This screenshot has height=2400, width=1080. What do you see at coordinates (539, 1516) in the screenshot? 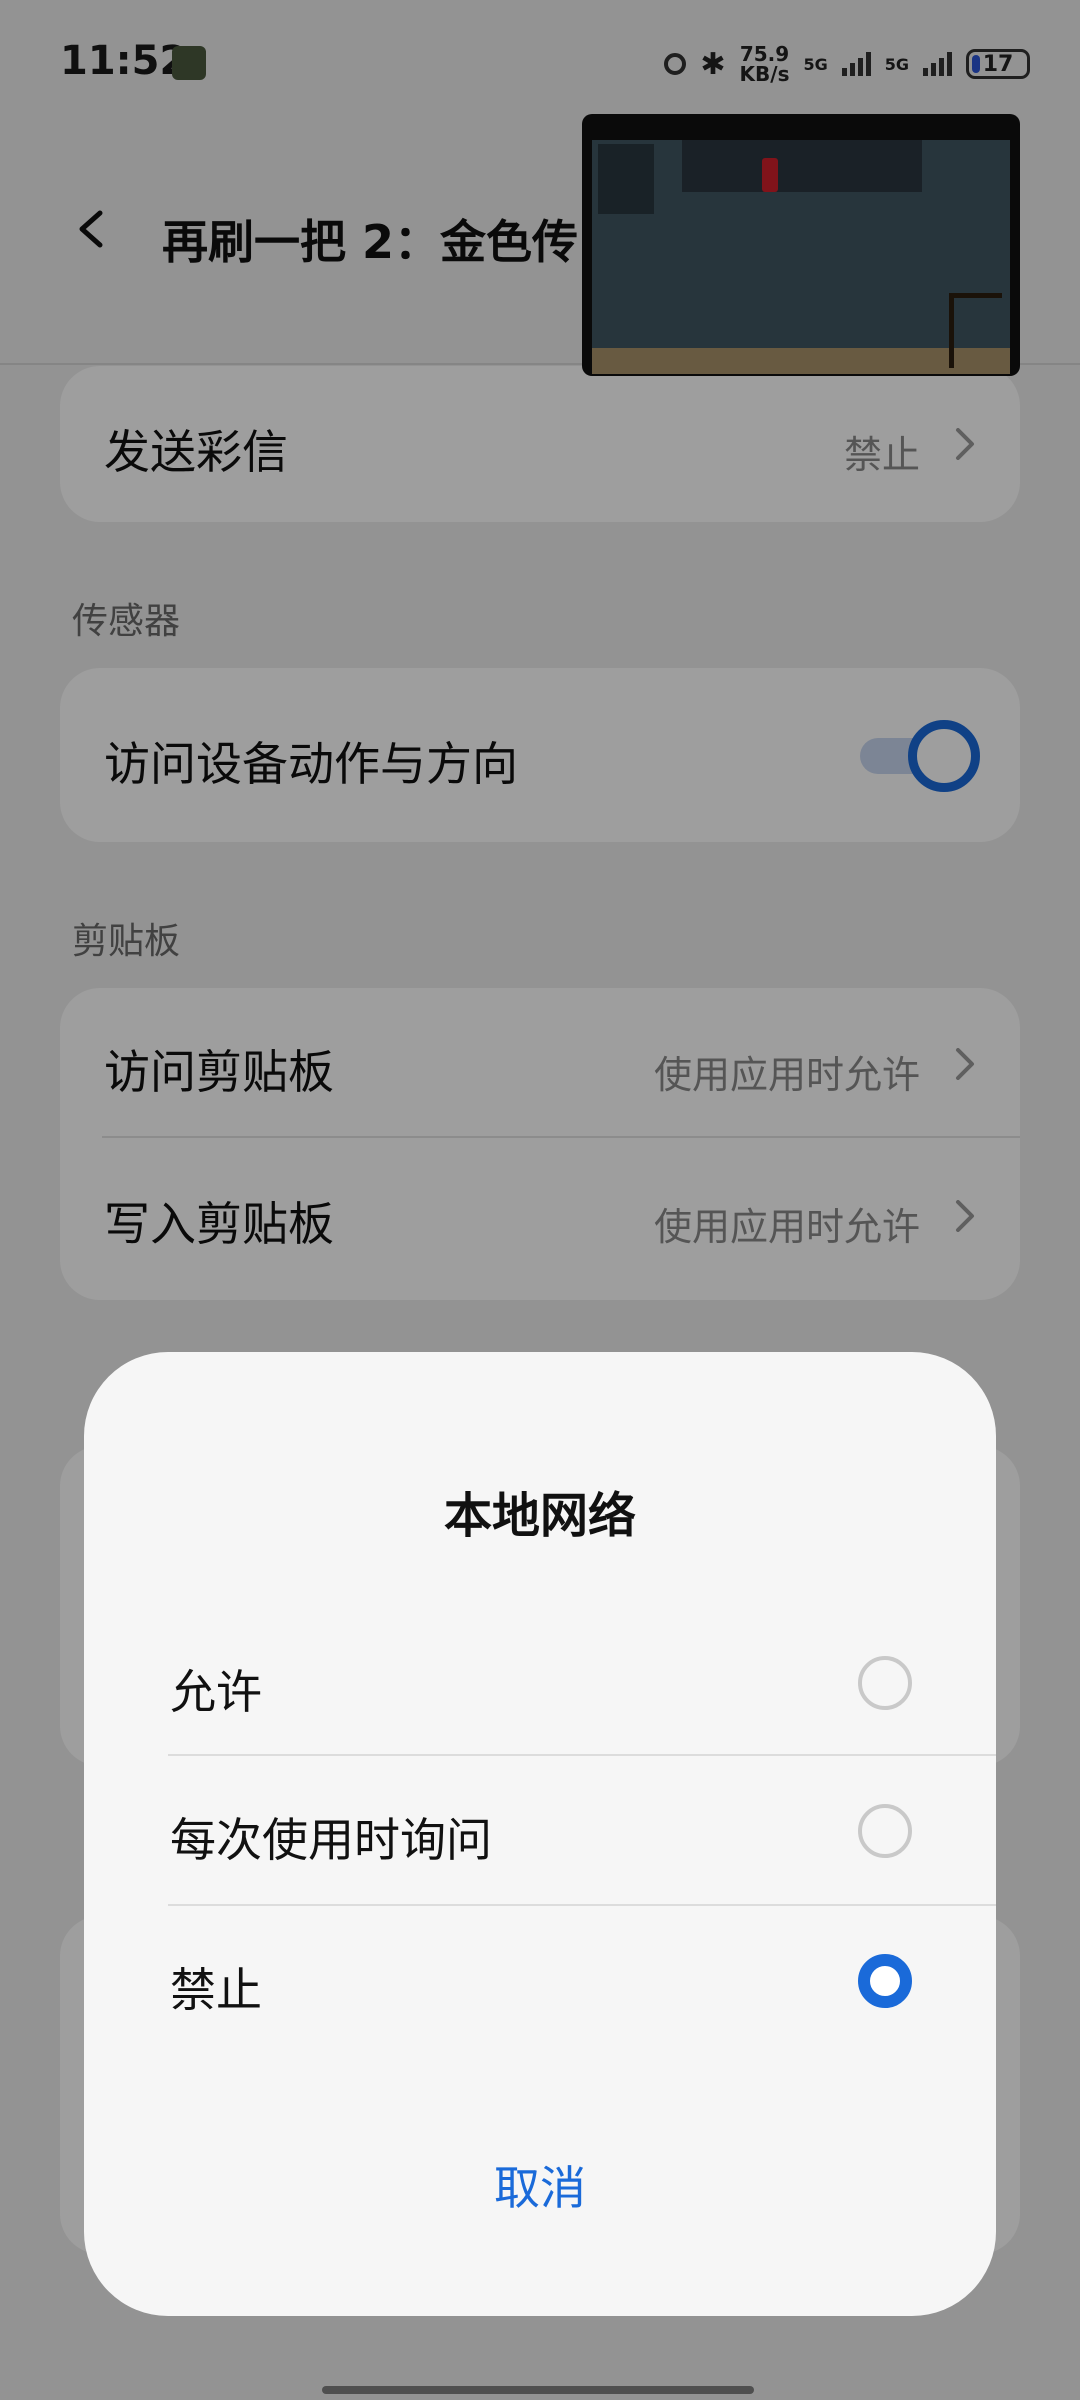
I see `dialog-title: 本地网络` at bounding box center [539, 1516].